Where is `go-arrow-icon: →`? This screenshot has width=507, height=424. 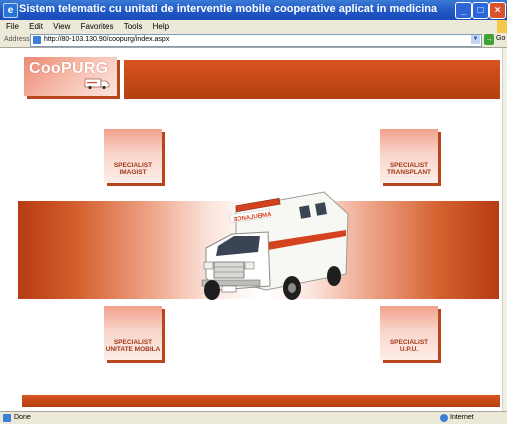
go-arrow-icon: → is located at coordinates (489, 39).